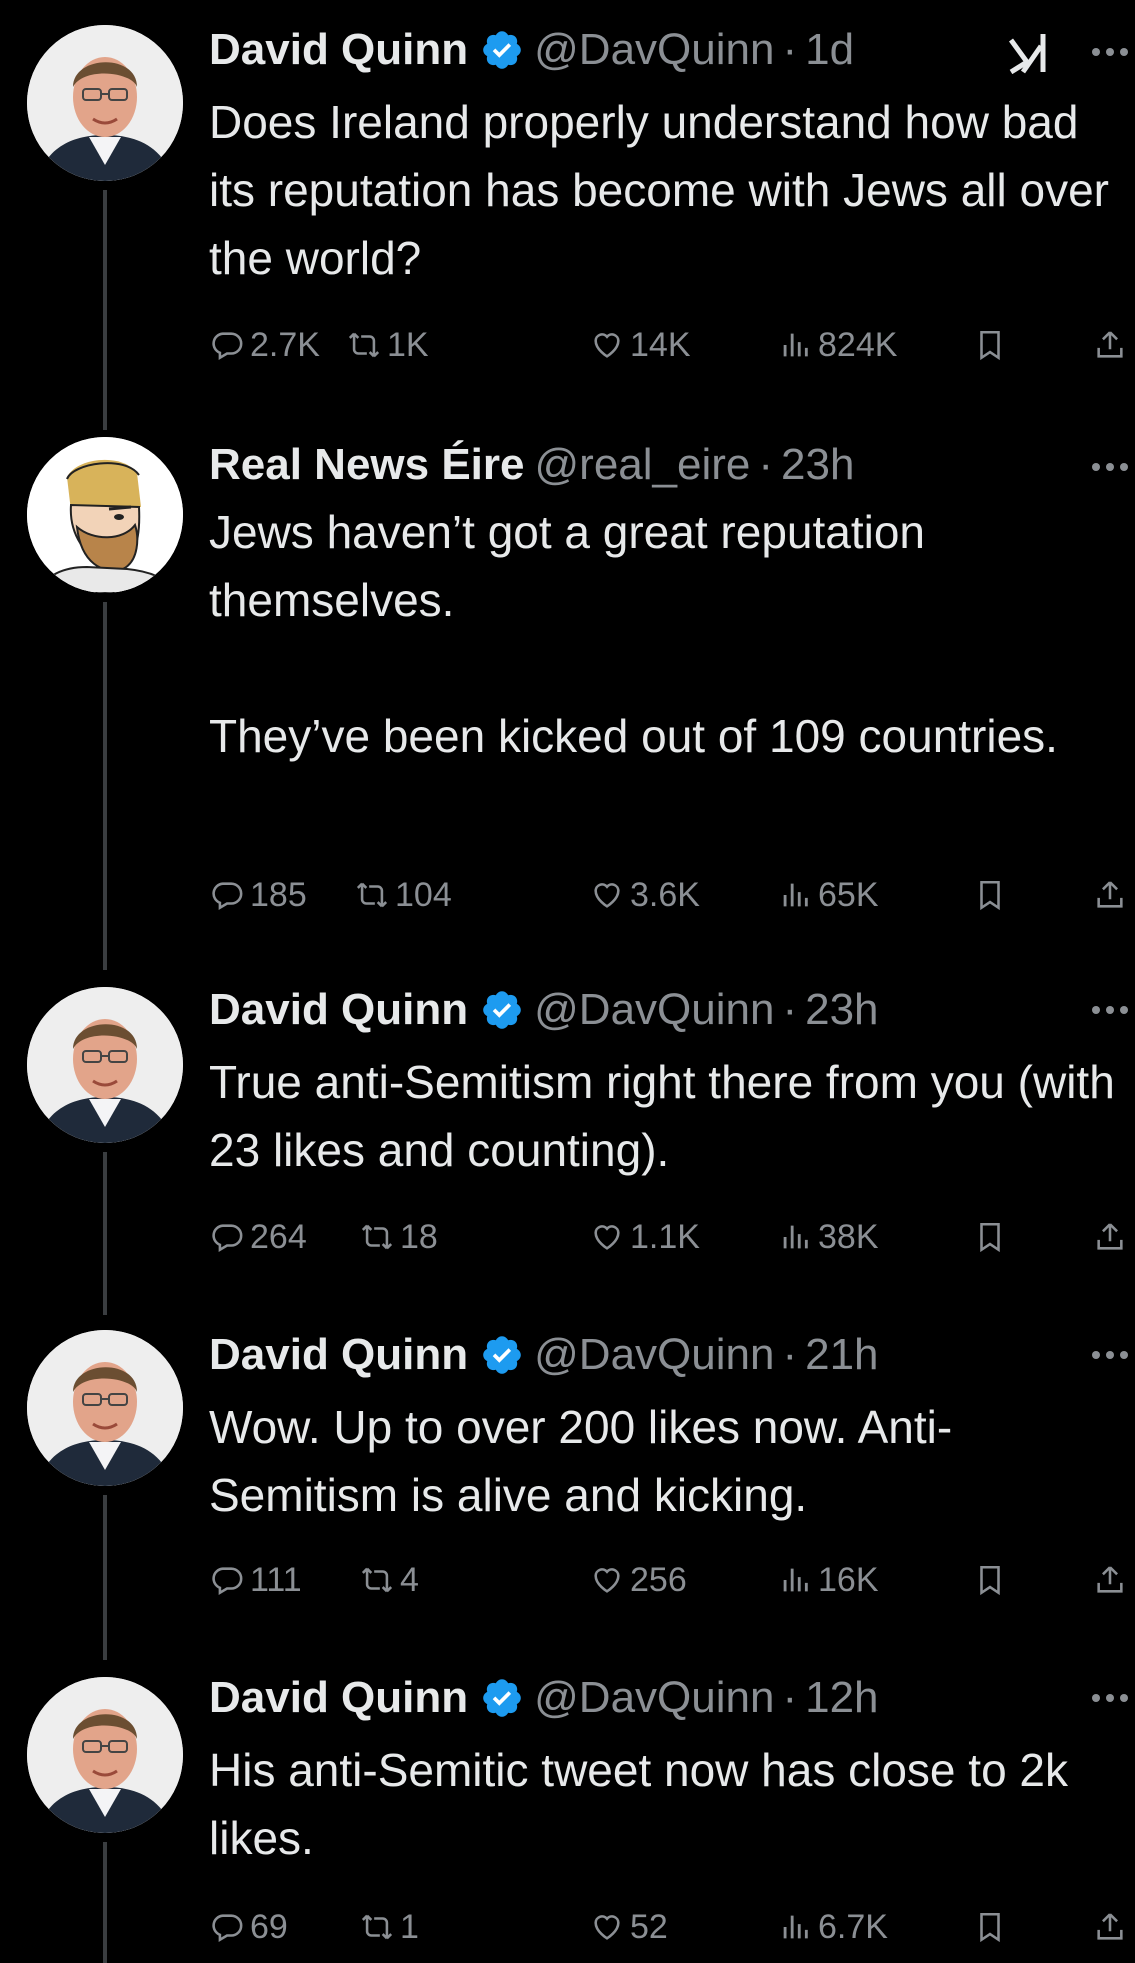 This screenshot has width=1135, height=1963. Describe the element at coordinates (389, 1580) in the screenshot. I see `repost-button: 4` at that location.